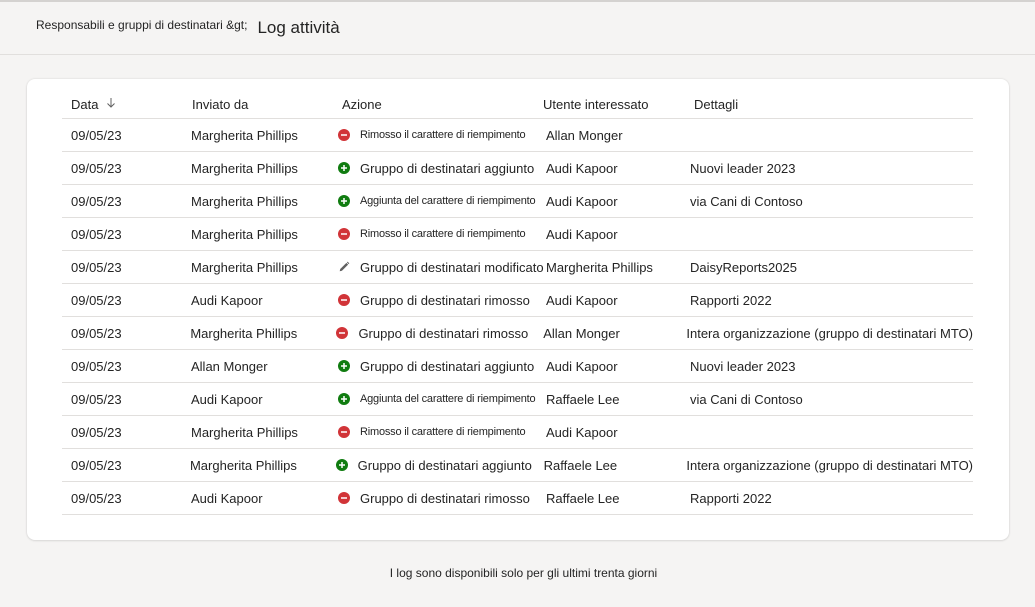  What do you see at coordinates (438, 267) in the screenshot?
I see `cell-action: Gruppo di destinatari modificato` at bounding box center [438, 267].